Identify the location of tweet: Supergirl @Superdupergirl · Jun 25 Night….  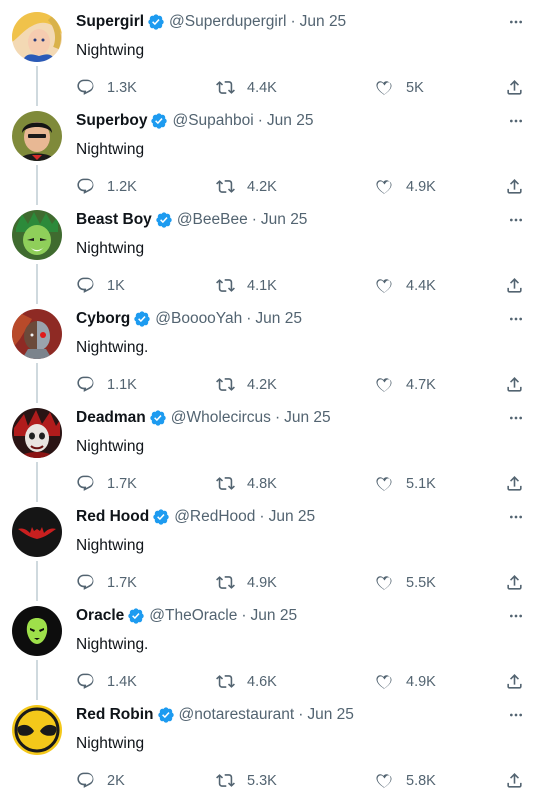
(270, 53).